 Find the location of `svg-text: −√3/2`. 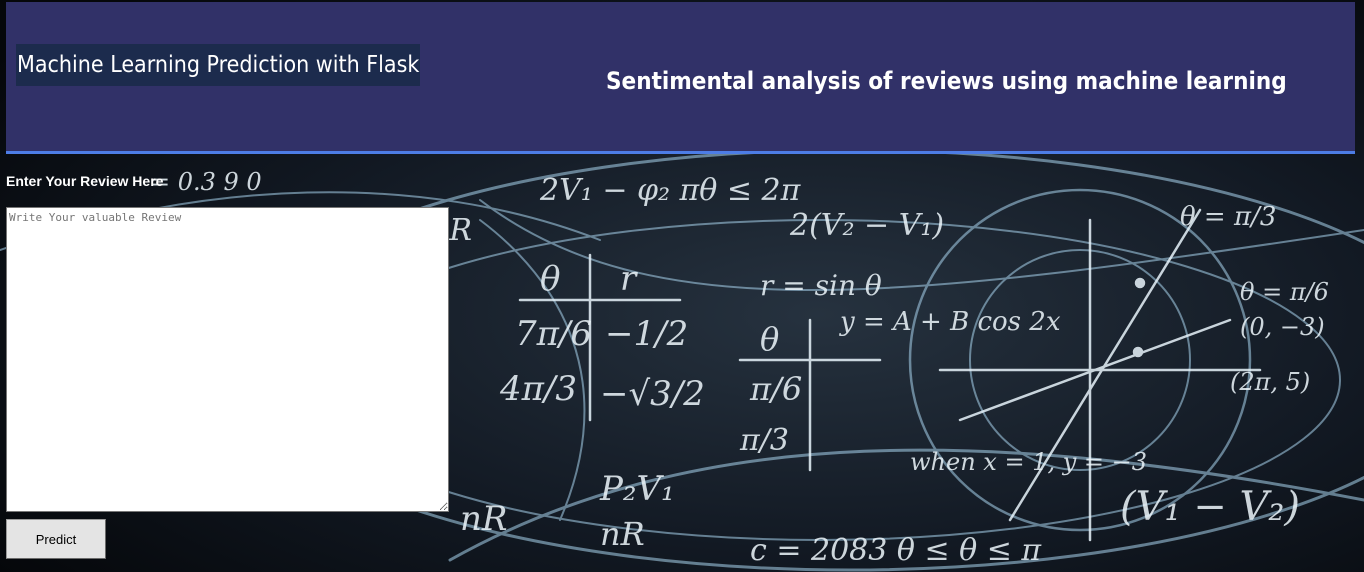

svg-text: −√3/2 is located at coordinates (652, 394).